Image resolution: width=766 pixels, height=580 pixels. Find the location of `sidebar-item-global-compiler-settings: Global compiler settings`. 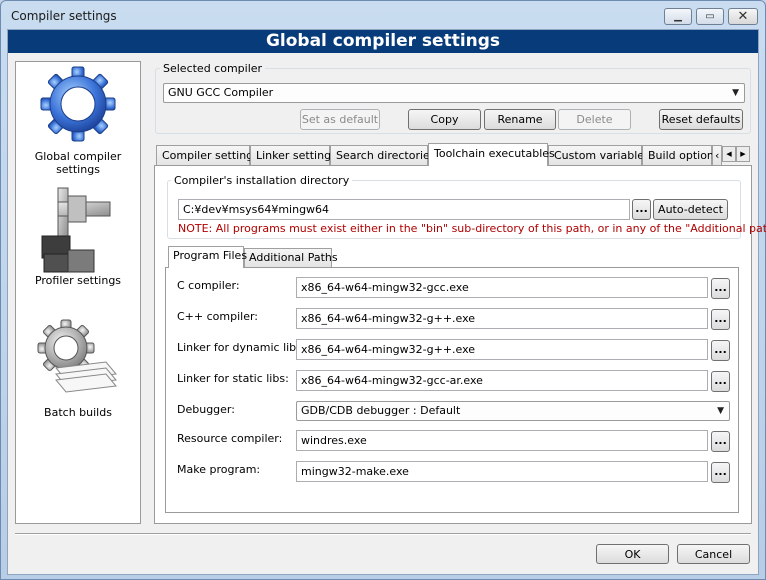

sidebar-item-global-compiler-settings: Global compiler settings is located at coordinates (78, 119).